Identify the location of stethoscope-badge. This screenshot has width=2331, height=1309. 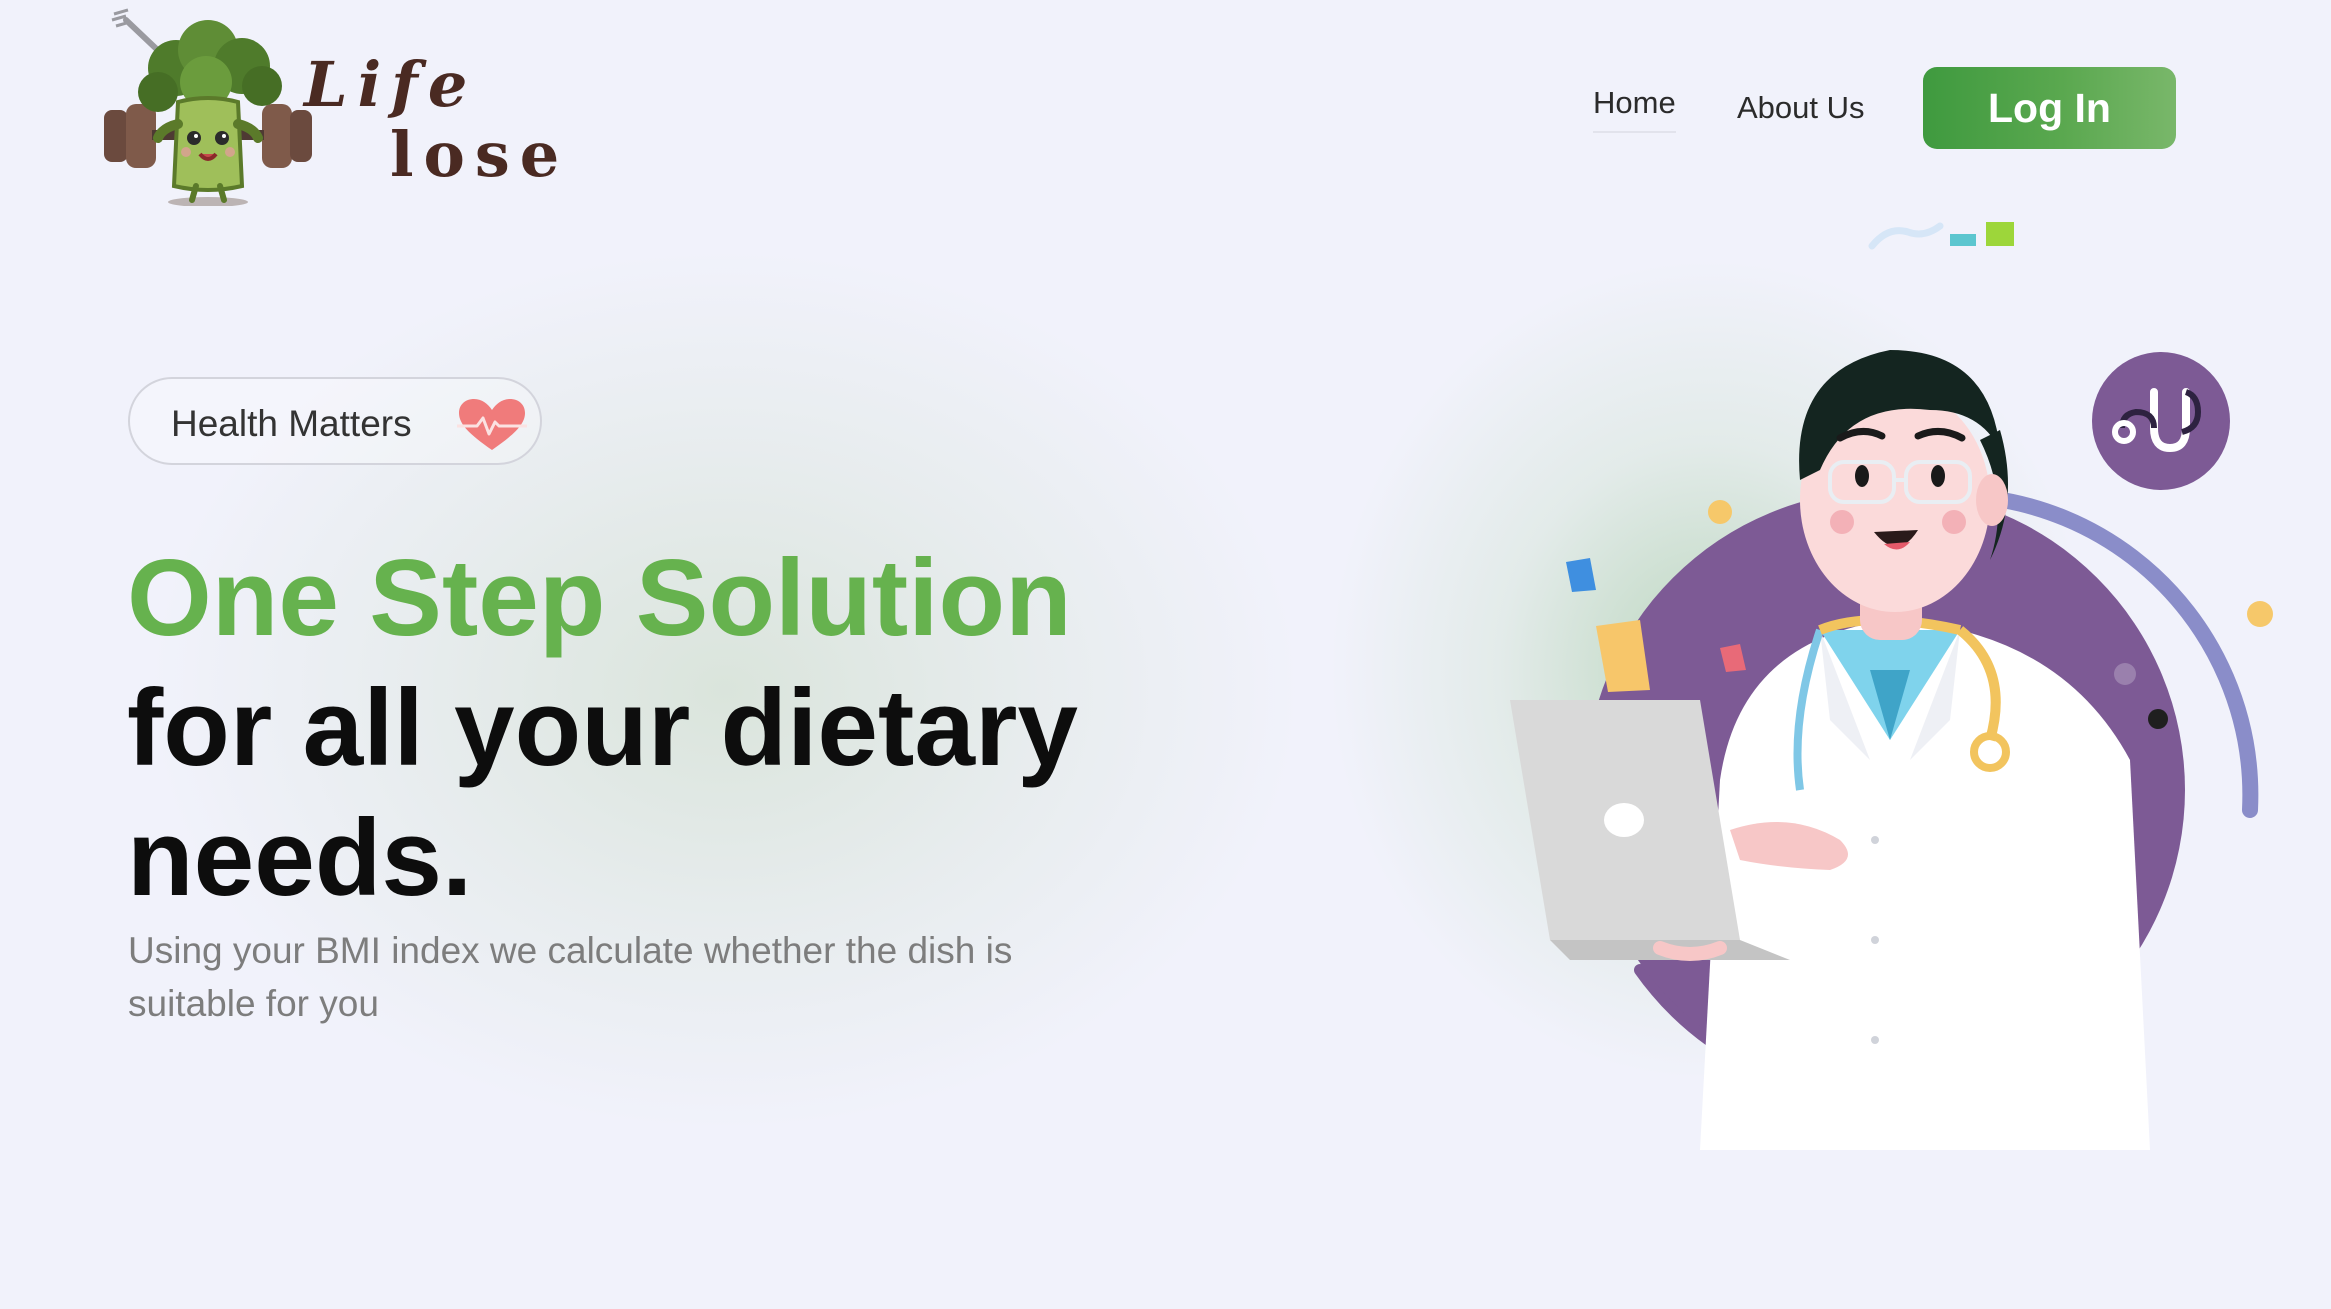
(2161, 421).